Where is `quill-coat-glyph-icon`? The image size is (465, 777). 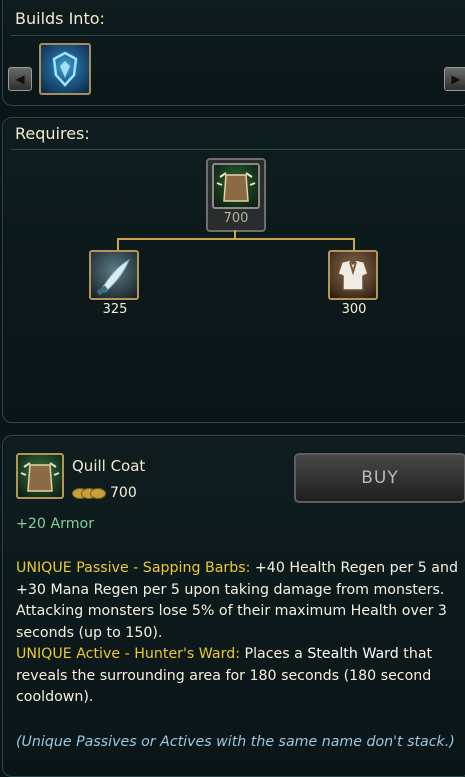 quill-coat-glyph-icon is located at coordinates (236, 187).